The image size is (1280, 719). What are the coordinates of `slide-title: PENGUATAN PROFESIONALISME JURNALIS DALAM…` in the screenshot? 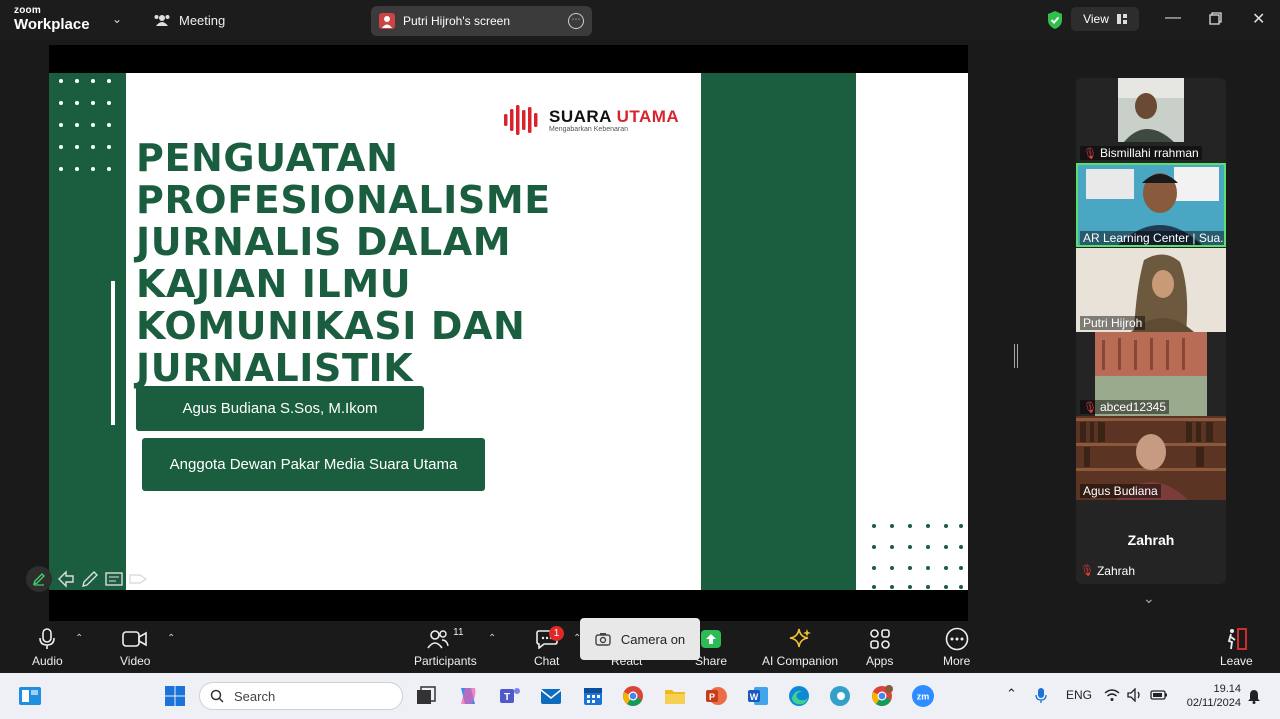 It's located at (343, 263).